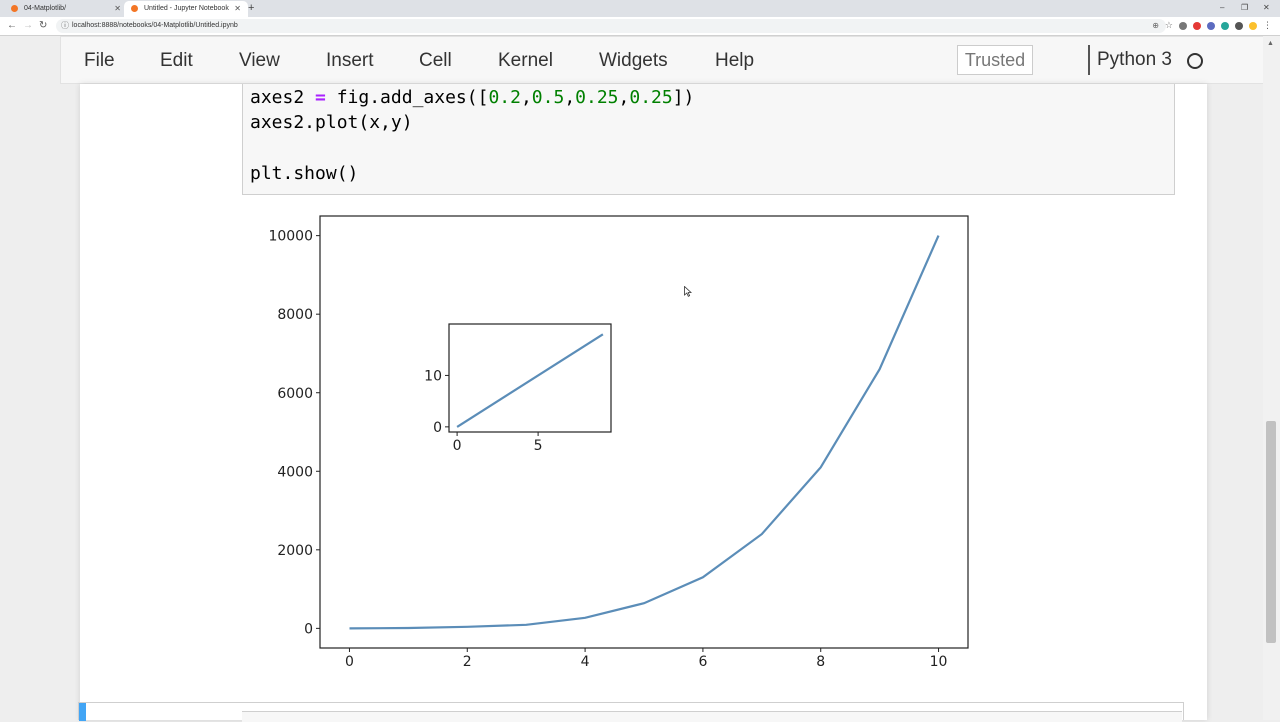  I want to click on main-plot-xtick-label: 2, so click(467, 662).